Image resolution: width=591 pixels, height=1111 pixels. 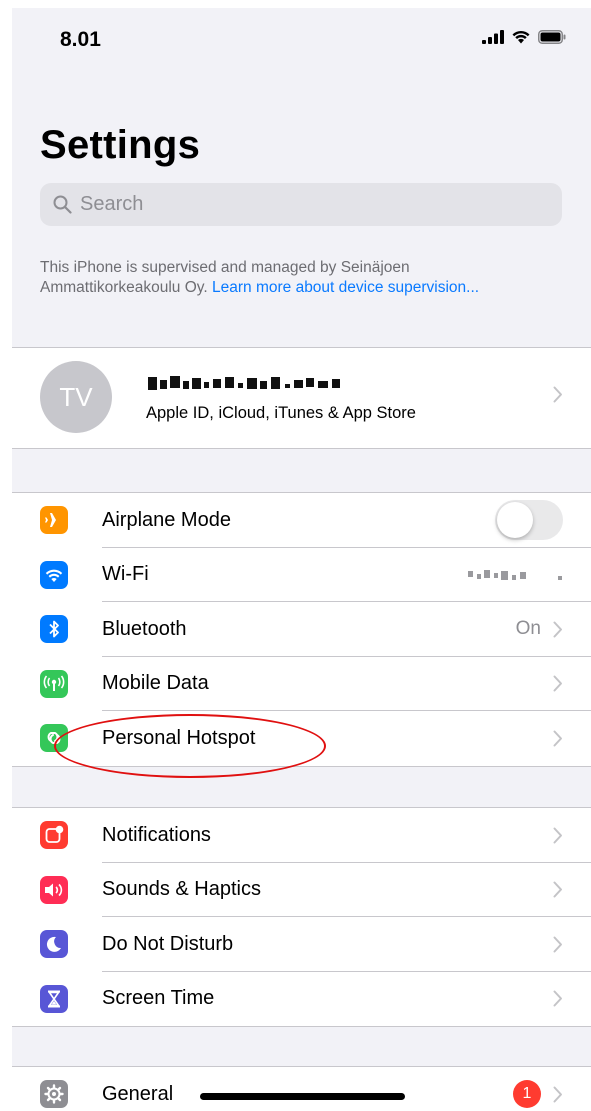 I want to click on wifi-icon, so click(x=54, y=574).